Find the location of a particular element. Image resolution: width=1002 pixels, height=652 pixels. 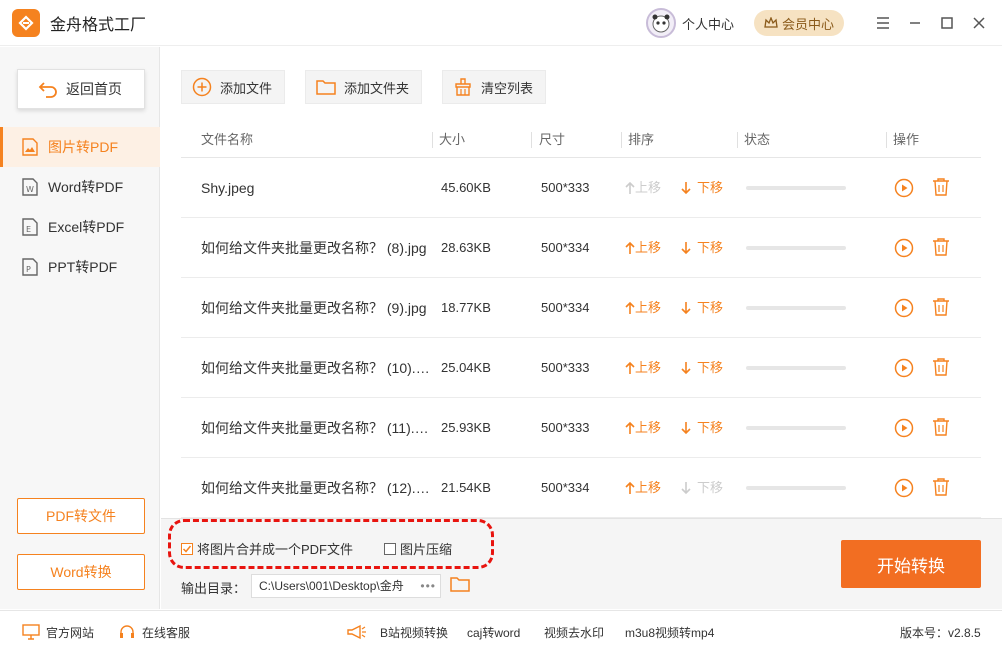

footer-link-m3u8: m3u8视频转mp4 is located at coordinates (669, 631).